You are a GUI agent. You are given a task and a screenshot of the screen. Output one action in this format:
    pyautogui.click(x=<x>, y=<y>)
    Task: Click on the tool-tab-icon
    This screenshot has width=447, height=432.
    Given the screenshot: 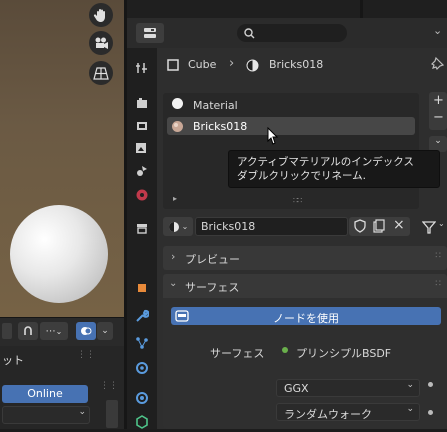 What is the action you would take?
    pyautogui.click(x=142, y=68)
    